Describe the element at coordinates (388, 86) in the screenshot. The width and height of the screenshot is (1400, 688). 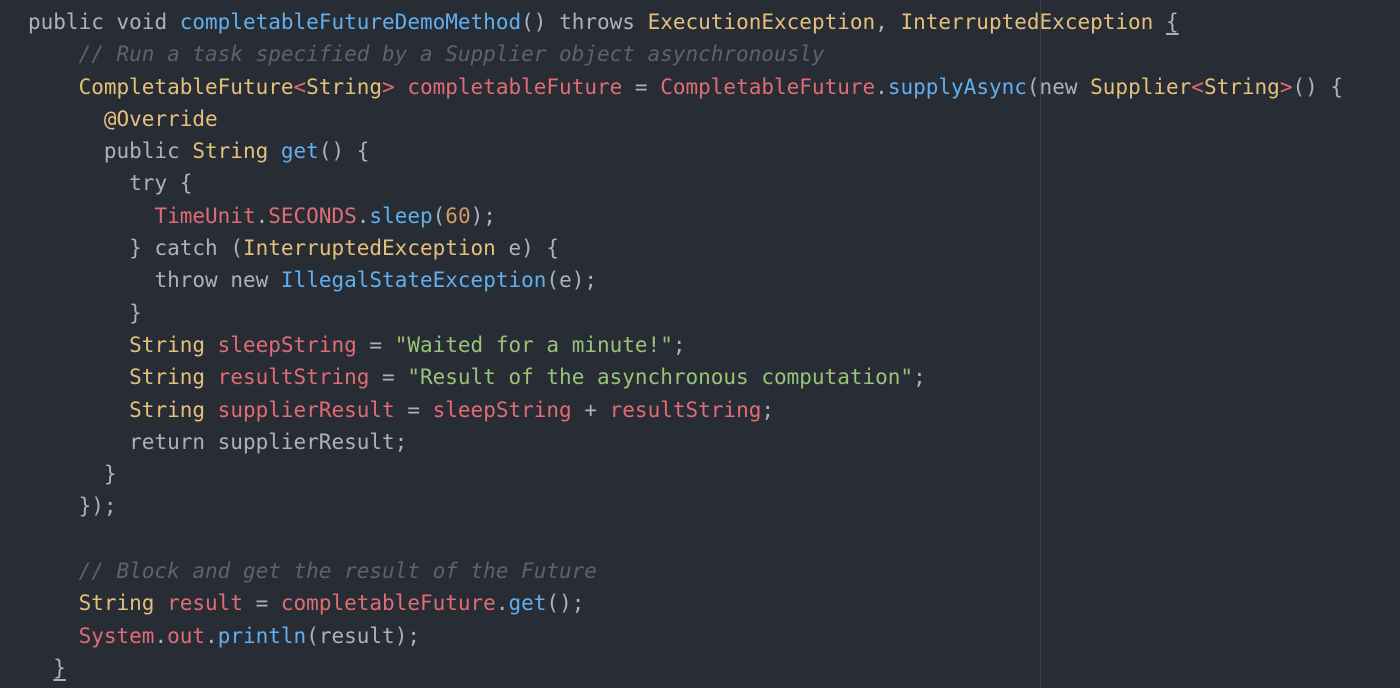
I see `code-token: >` at that location.